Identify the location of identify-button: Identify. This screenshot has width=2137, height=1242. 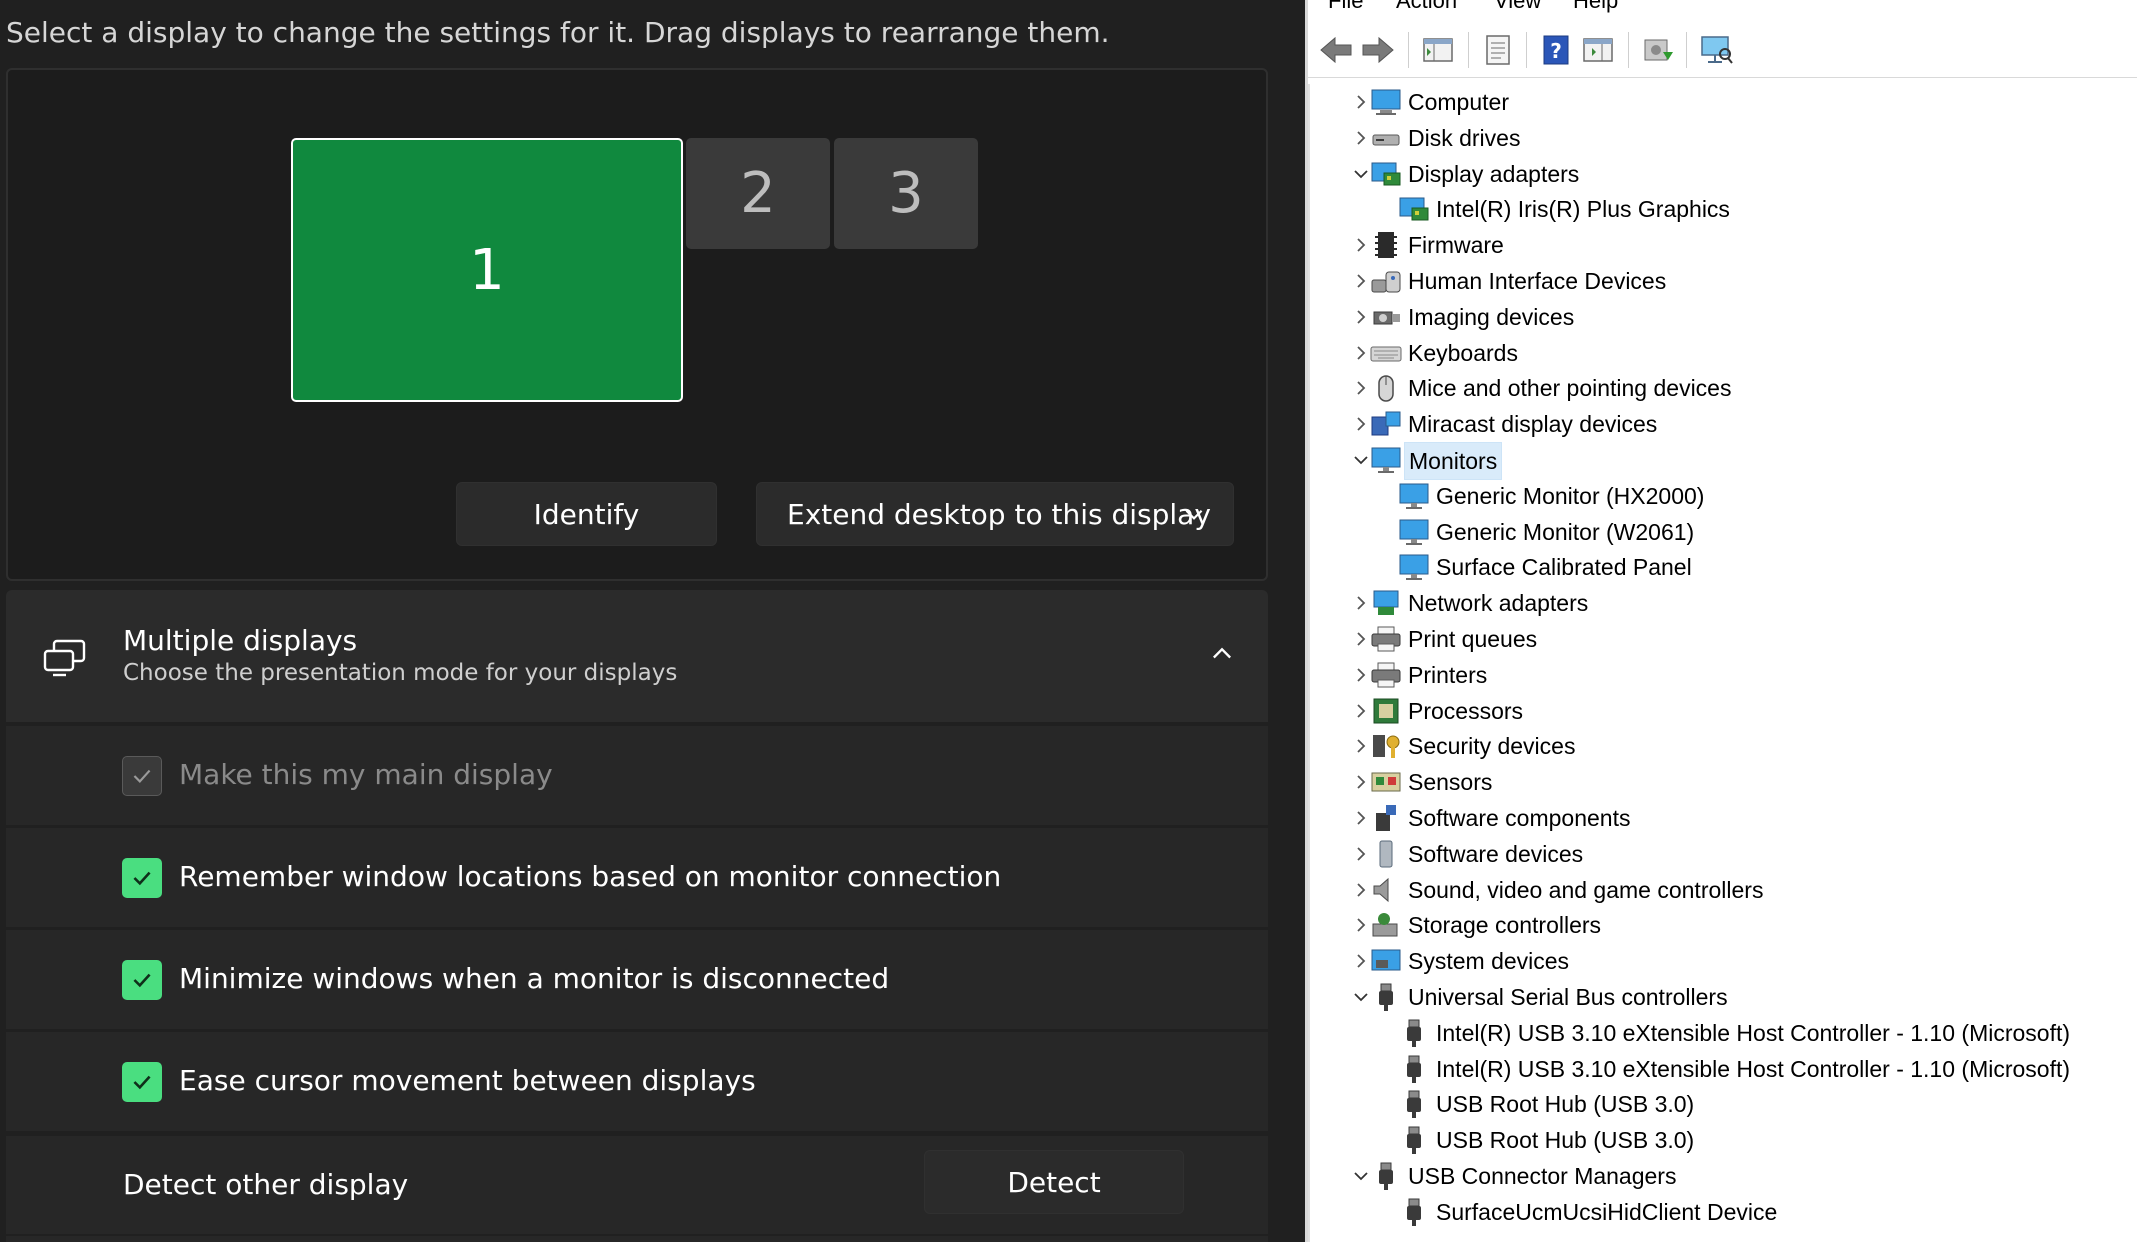
(586, 514).